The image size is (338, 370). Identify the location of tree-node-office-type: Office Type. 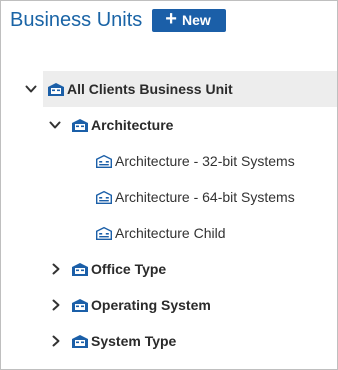
(118, 269).